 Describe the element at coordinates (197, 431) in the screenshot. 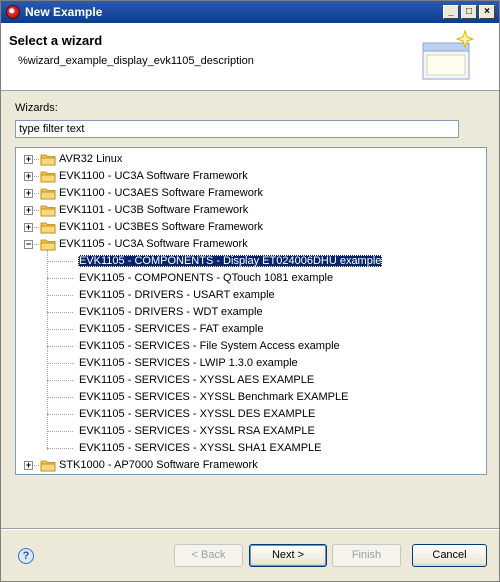

I see `tree-leaf-label: EVK1105 - SERVICES - XYSSL RSA EXAMPLE` at that location.